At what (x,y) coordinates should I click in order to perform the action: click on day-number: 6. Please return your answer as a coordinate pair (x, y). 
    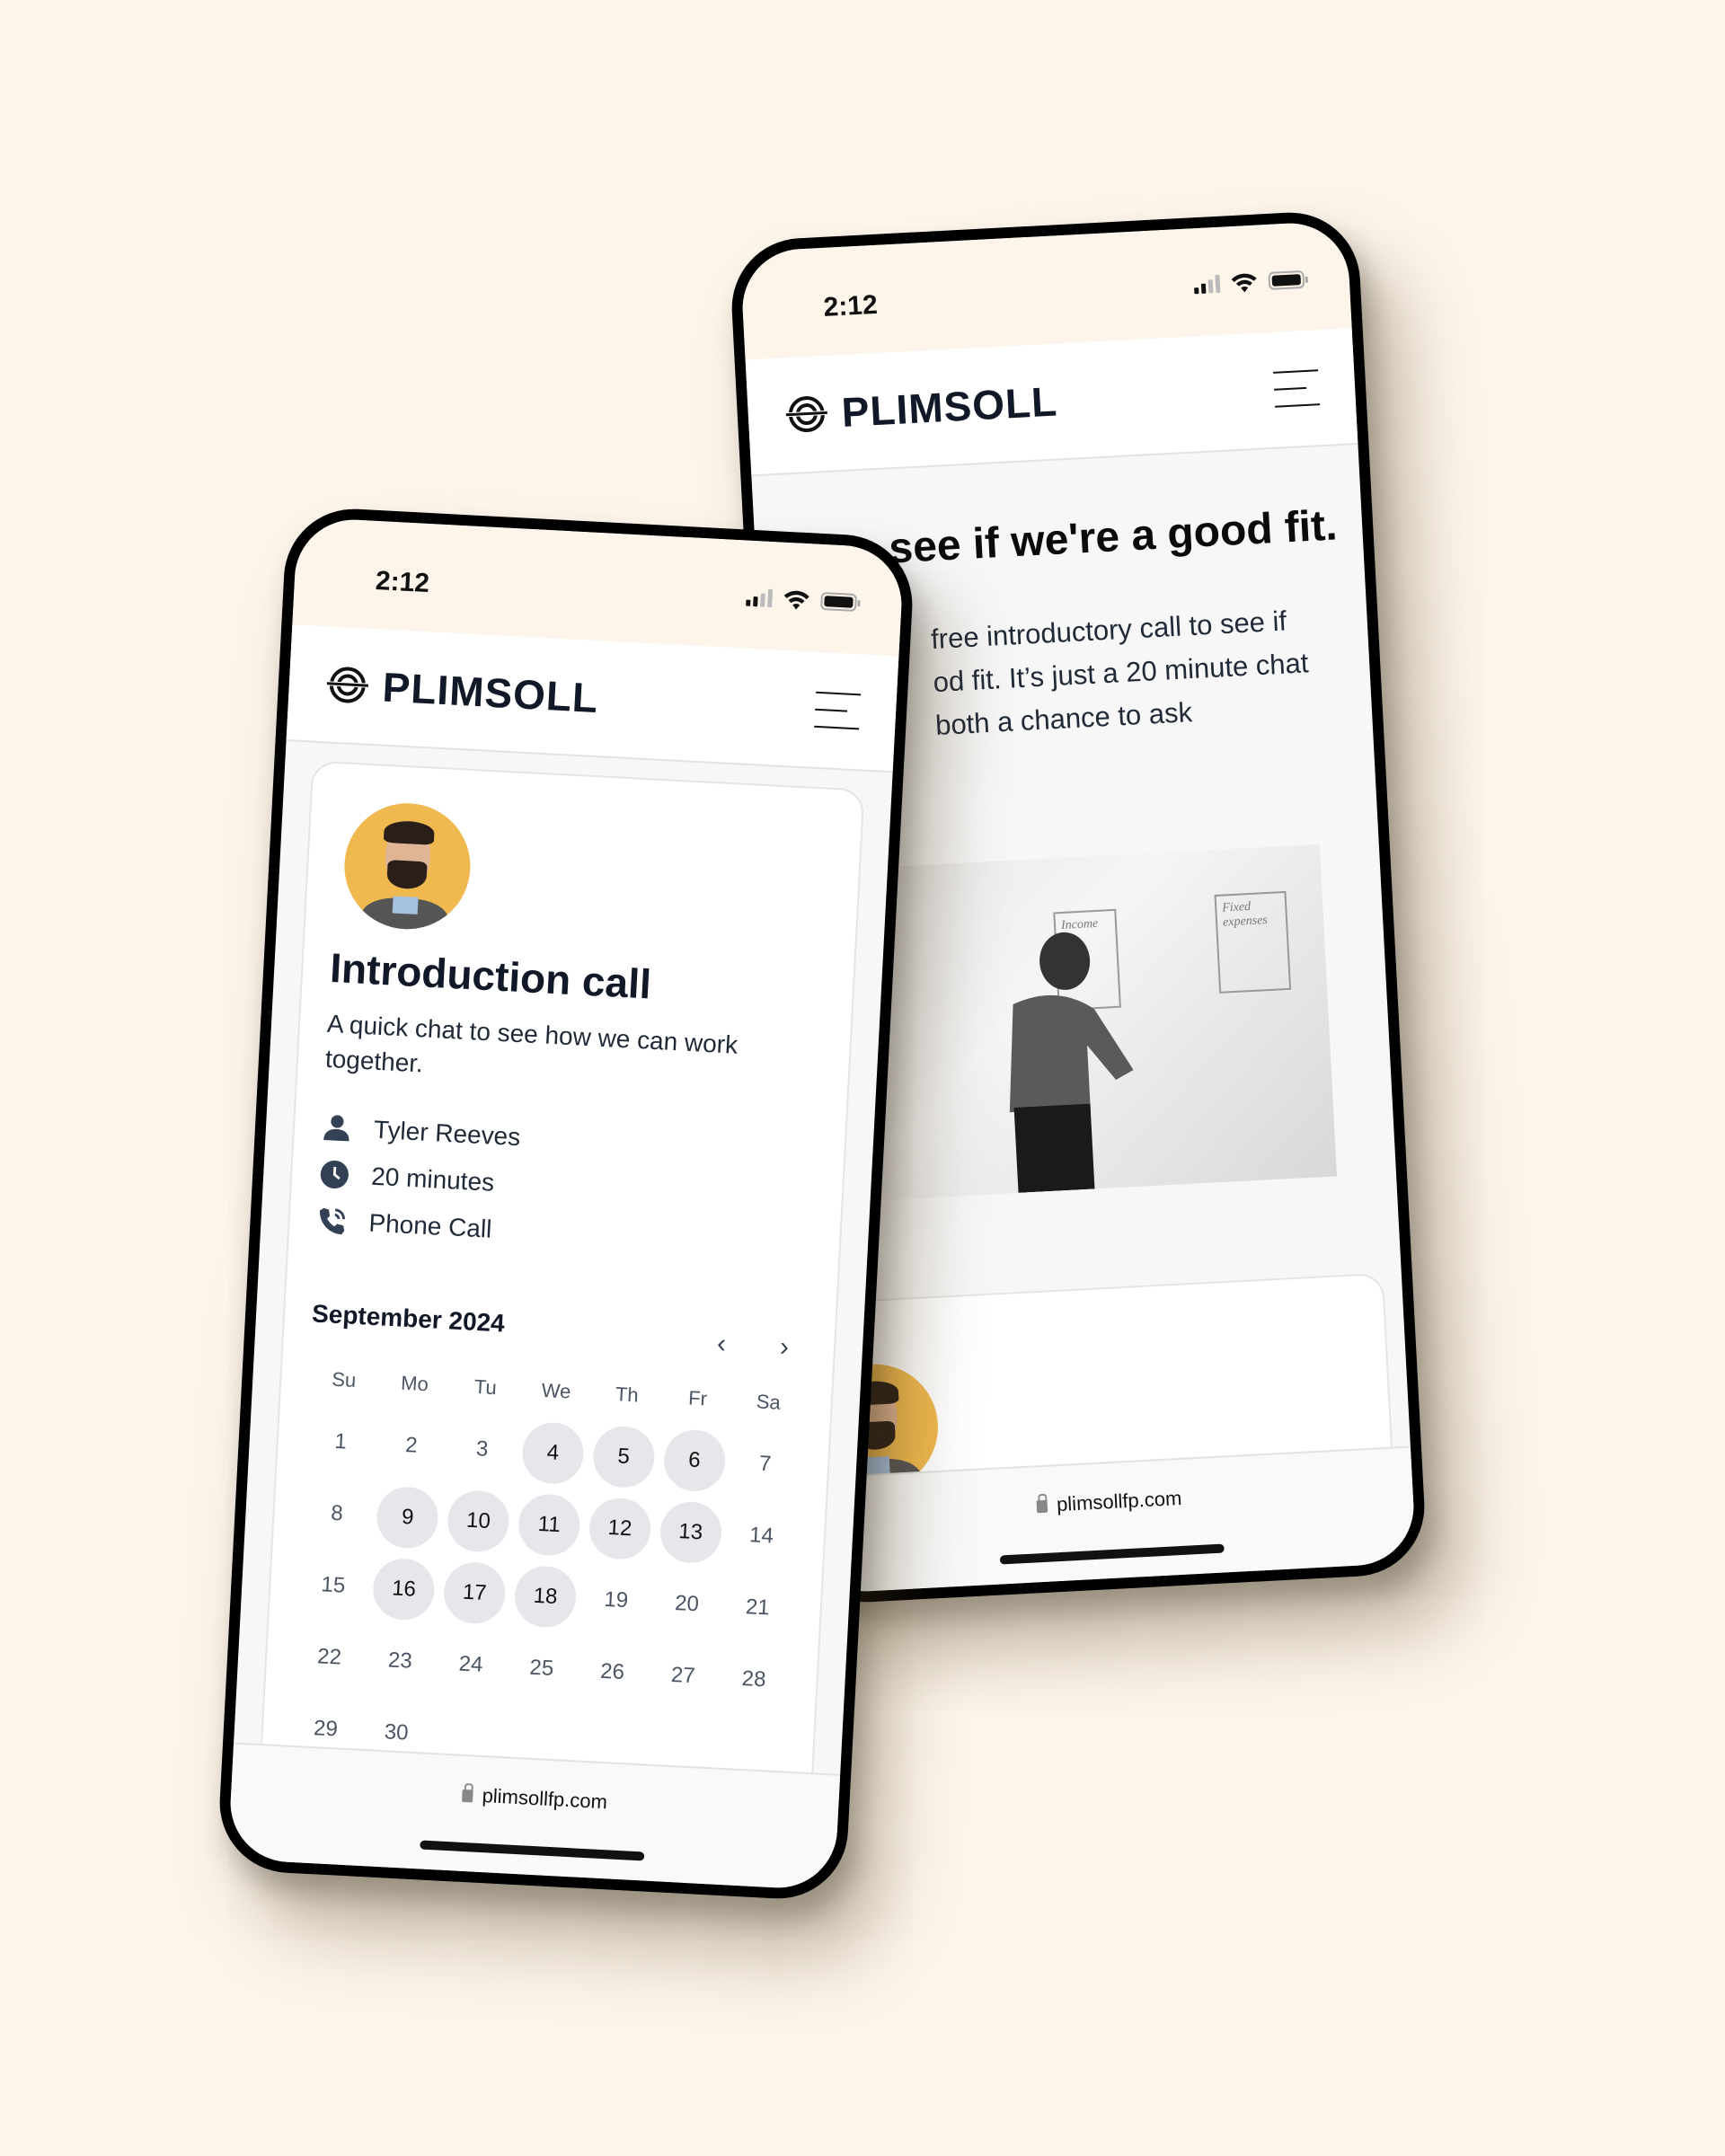
    Looking at the image, I should click on (694, 1461).